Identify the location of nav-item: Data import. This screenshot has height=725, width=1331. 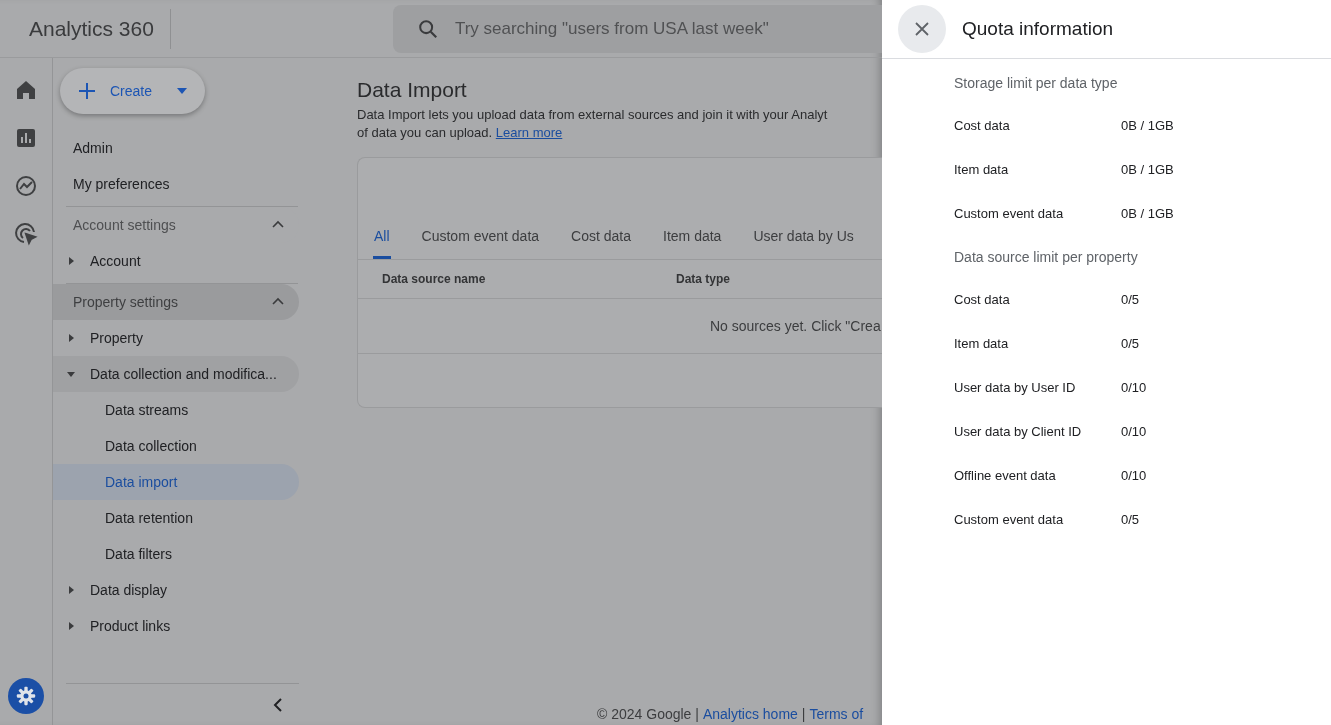
(176, 482).